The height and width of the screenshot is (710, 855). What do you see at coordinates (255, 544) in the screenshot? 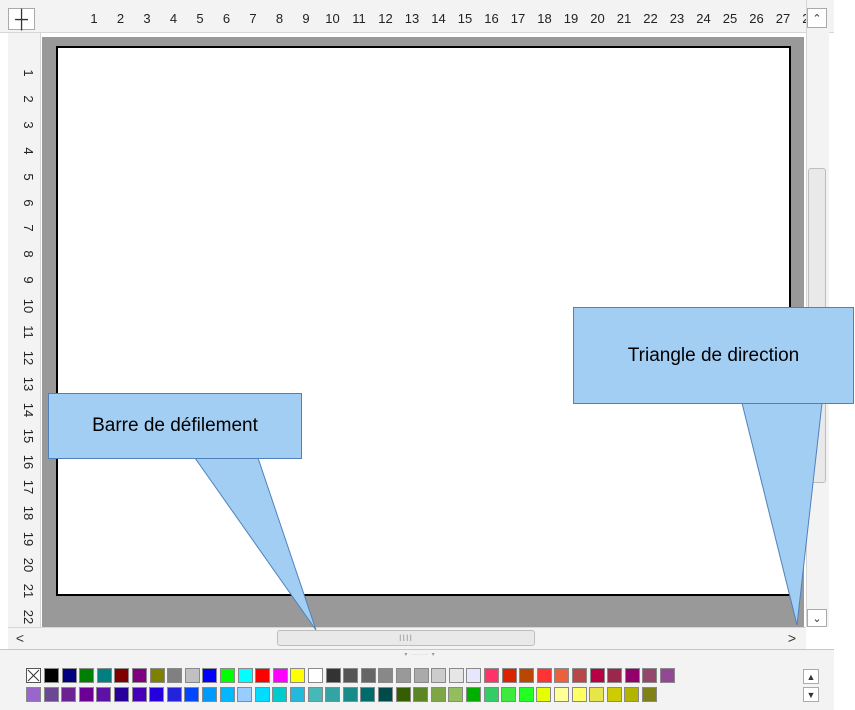
I see `scrollbar-callout-pointer` at bounding box center [255, 544].